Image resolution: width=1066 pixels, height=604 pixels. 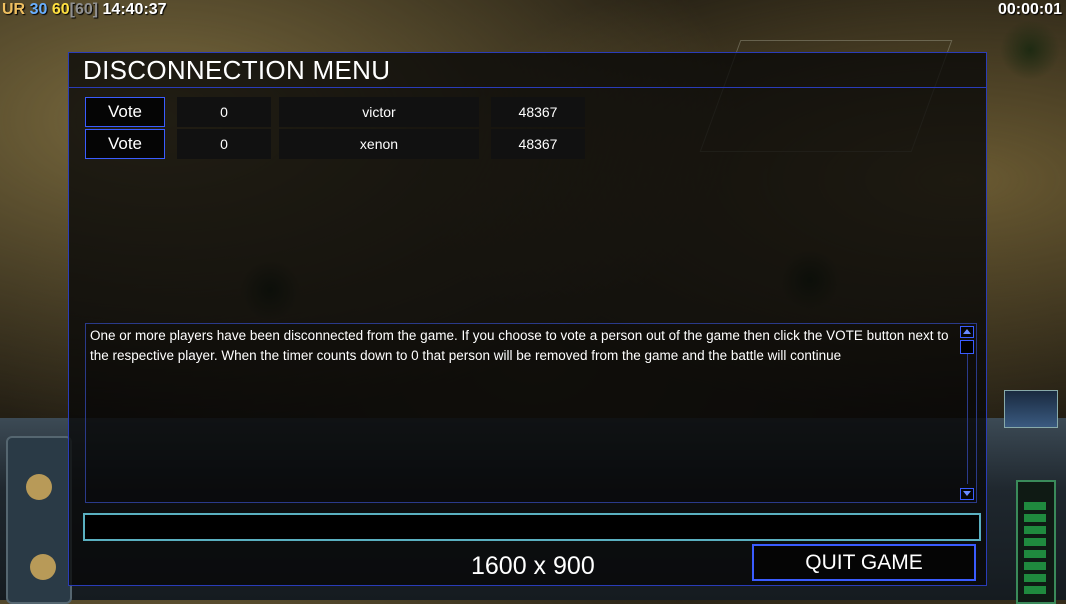 What do you see at coordinates (967, 494) in the screenshot?
I see `scroll-down-icon` at bounding box center [967, 494].